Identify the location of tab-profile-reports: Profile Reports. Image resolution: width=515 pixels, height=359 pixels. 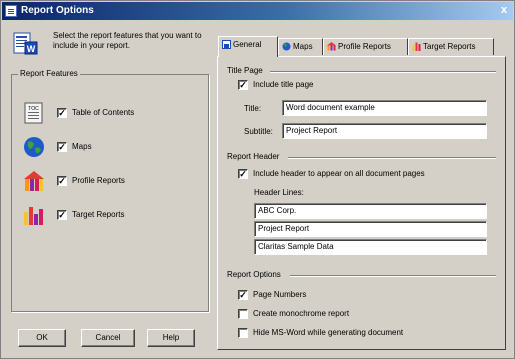
(365, 46).